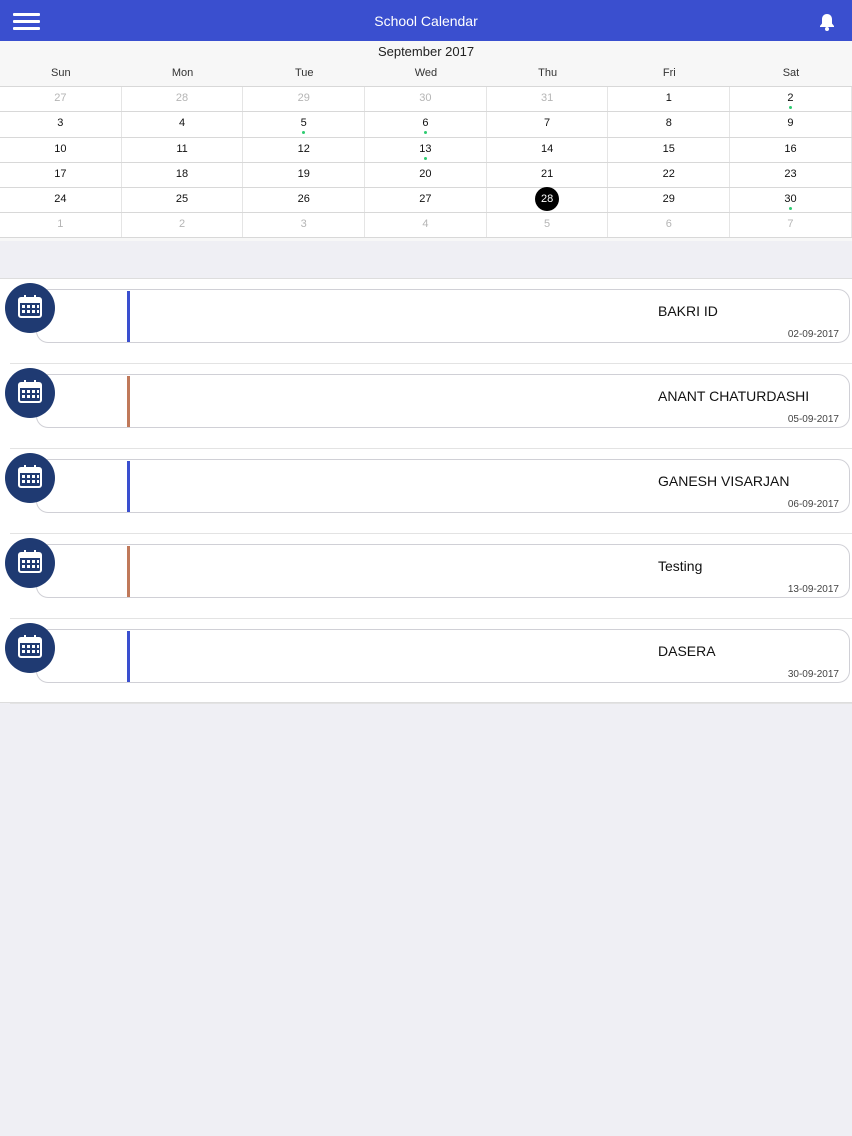  I want to click on calendar-day: 17, so click(61, 175).